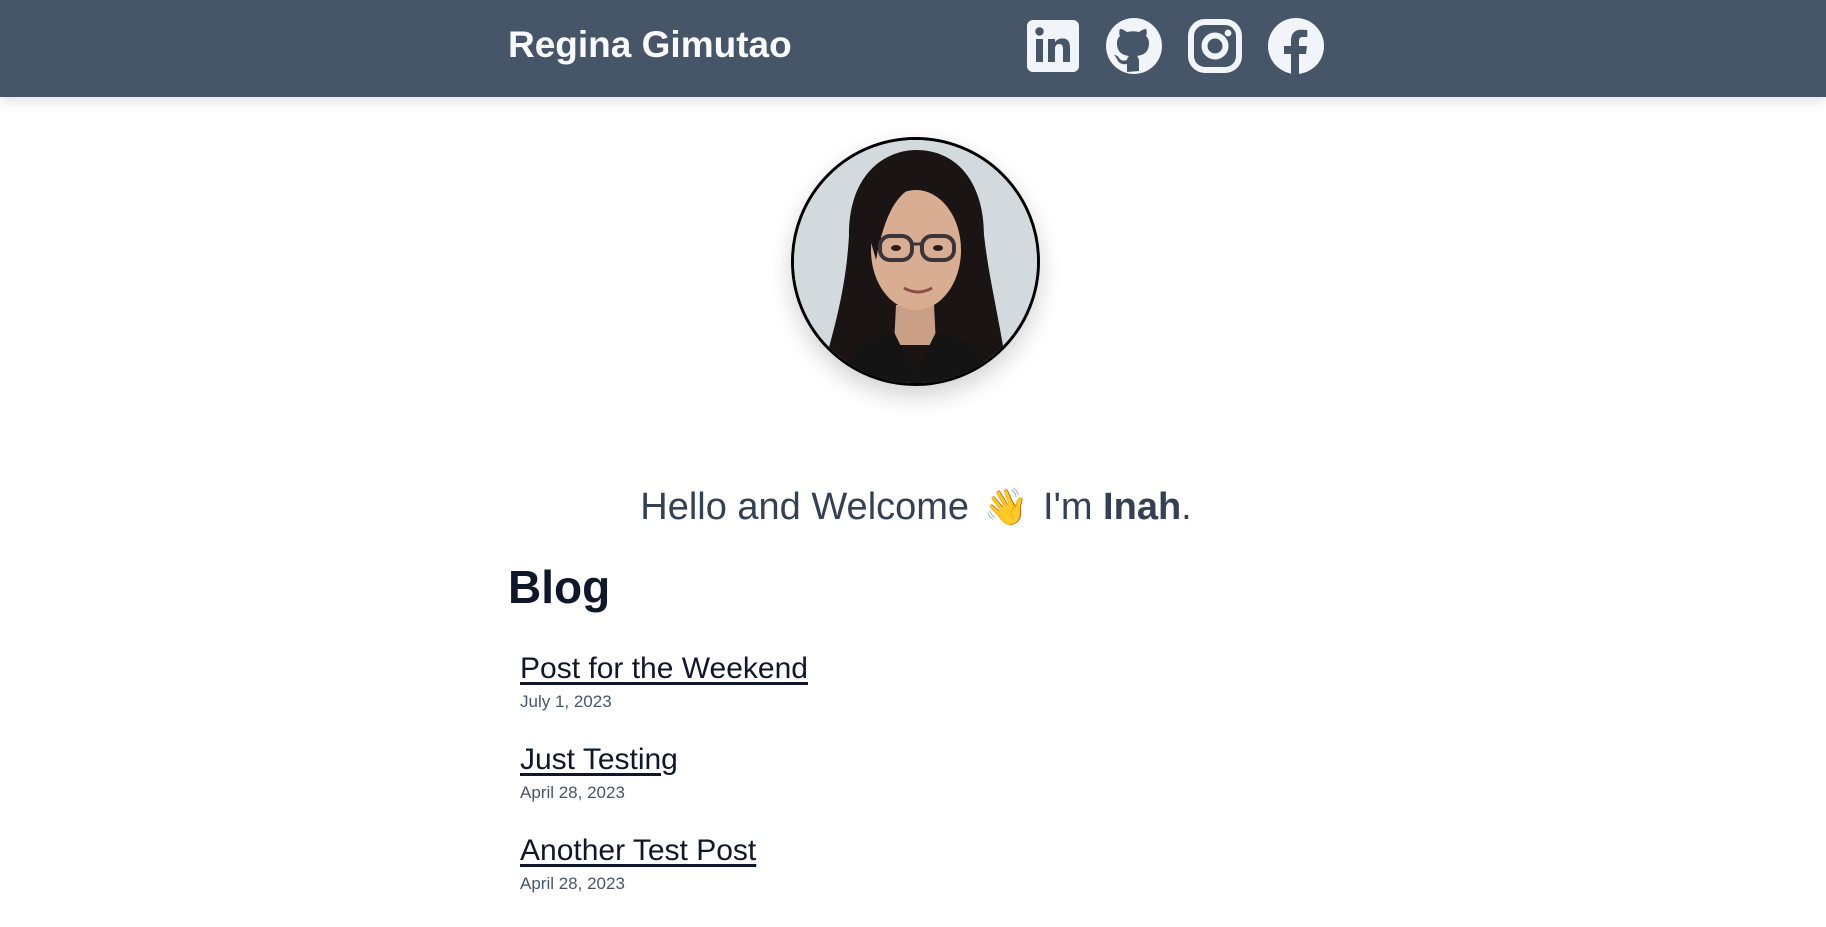 Image resolution: width=1826 pixels, height=927 pixels. What do you see at coordinates (664, 879) in the screenshot?
I see `list-item: Another Test Post April 28, 2023` at bounding box center [664, 879].